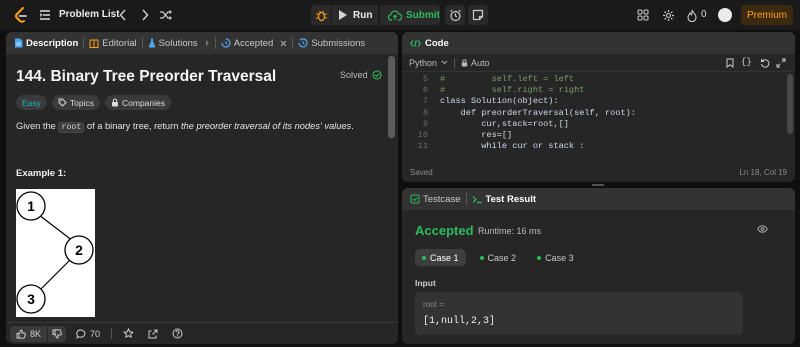 The image size is (800, 347). Describe the element at coordinates (41, 173) in the screenshot. I see `example-heading: Example 1:` at that location.